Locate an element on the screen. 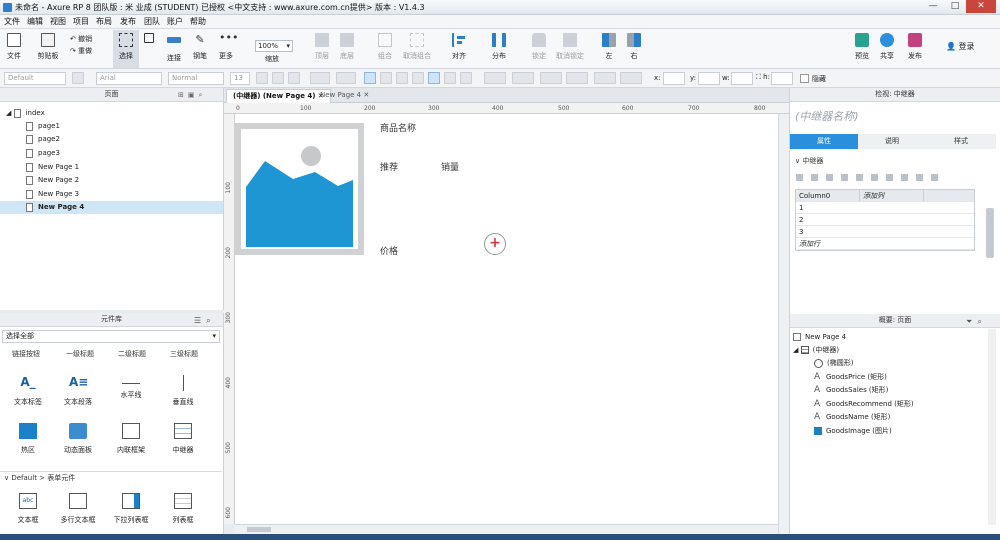  page-root: ◢ index is located at coordinates (111, 113).